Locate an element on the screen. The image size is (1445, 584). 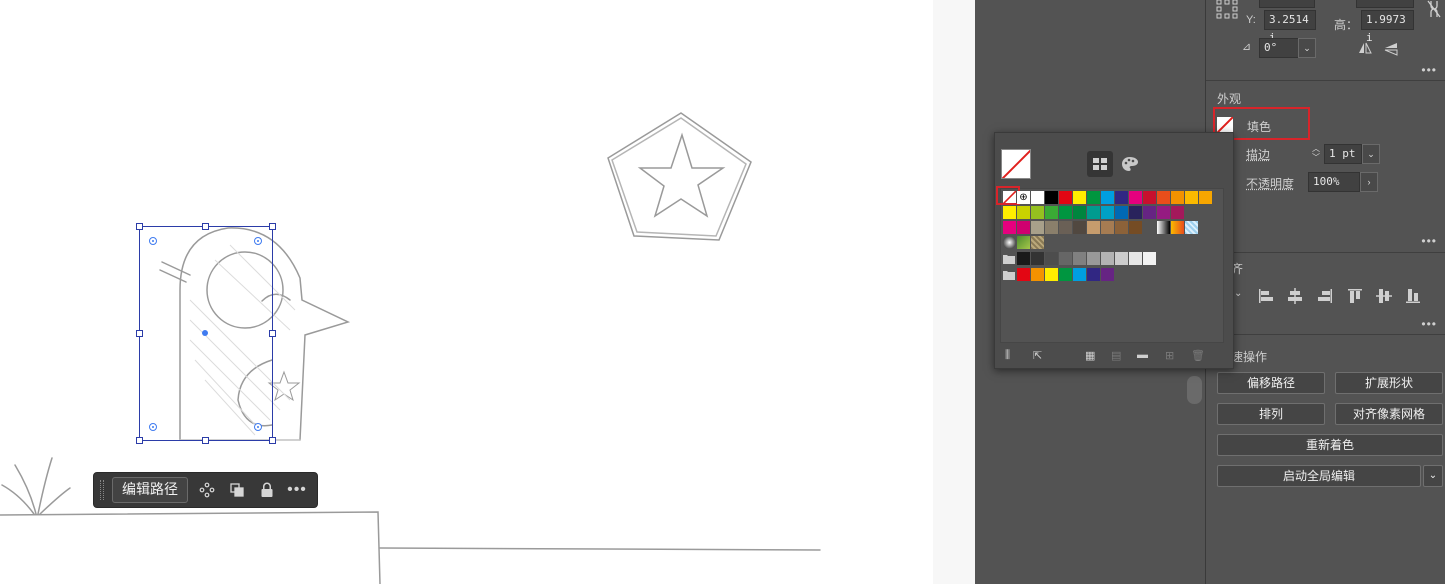
stroke-weight-dropdown: ⌄ is located at coordinates (1371, 154).